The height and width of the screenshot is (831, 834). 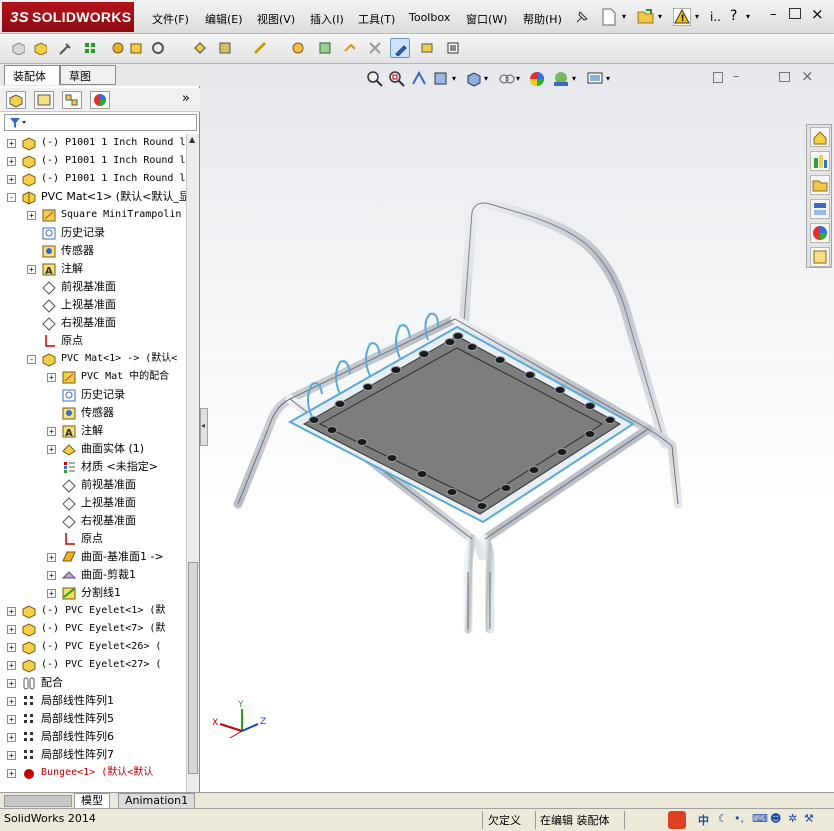 What do you see at coordinates (582, 17) in the screenshot?
I see `pin-icon` at bounding box center [582, 17].